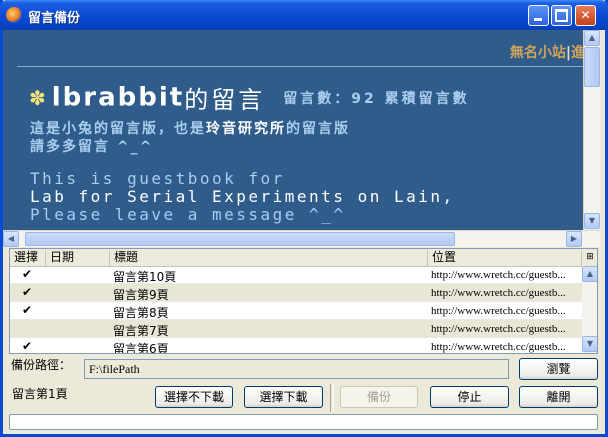 The width and height of the screenshot is (608, 437). I want to click on select-download-button: 選擇下載, so click(283, 397).